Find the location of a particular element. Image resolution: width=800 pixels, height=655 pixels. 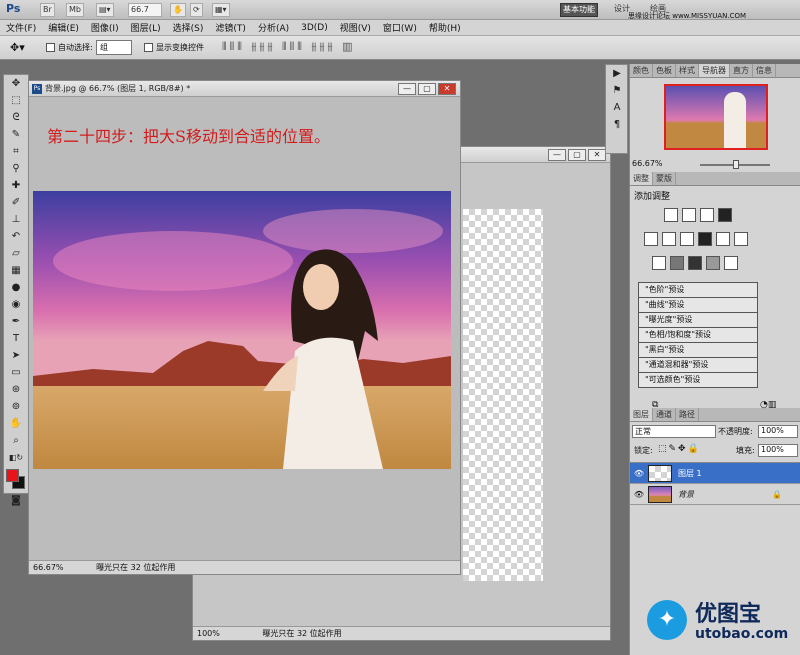

opacity-input: 100% is located at coordinates (778, 431).